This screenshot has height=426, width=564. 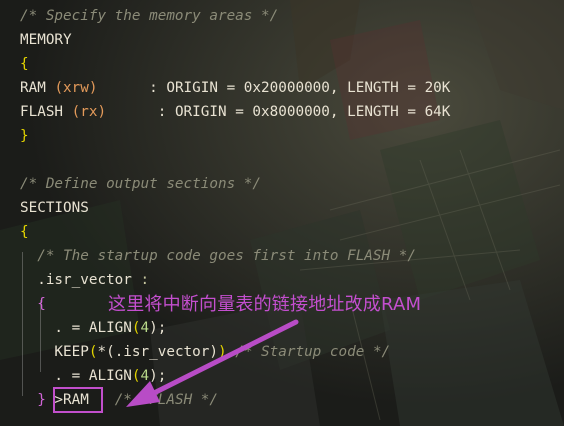 I want to click on code-token: *(.isr_vector), so click(x=157, y=352).